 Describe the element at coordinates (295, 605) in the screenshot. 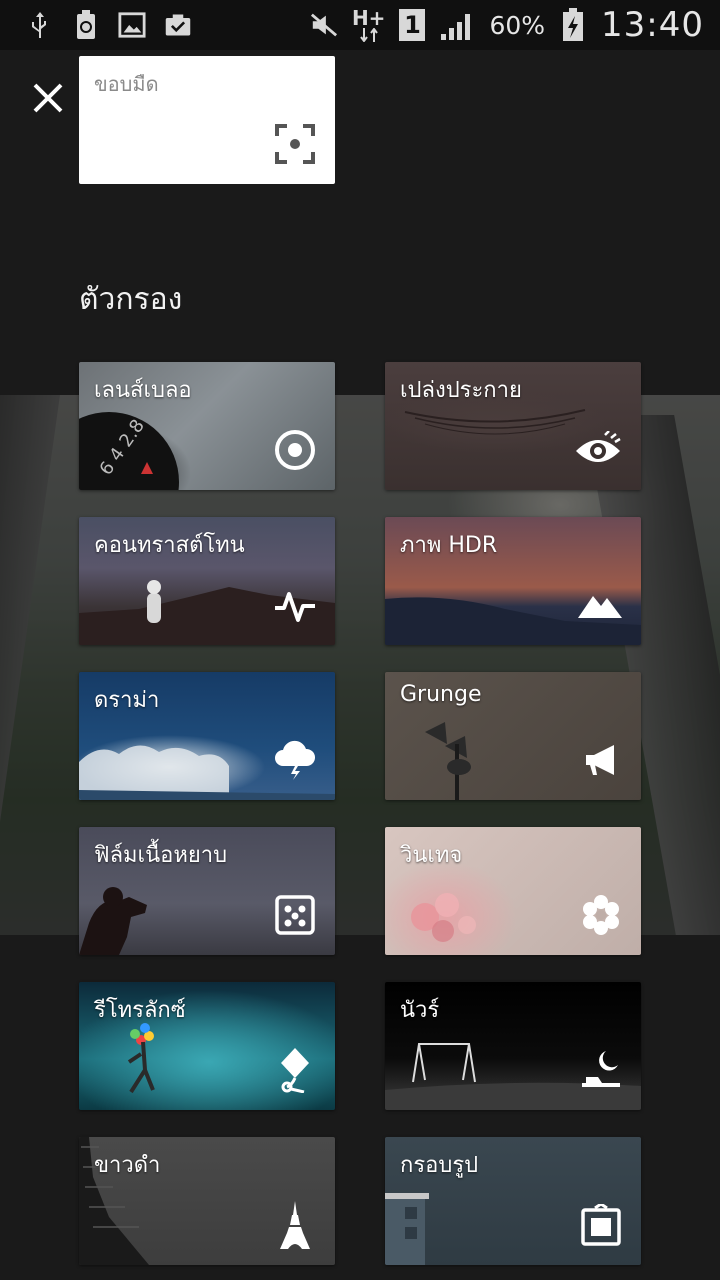

I see `pulse-icon` at that location.